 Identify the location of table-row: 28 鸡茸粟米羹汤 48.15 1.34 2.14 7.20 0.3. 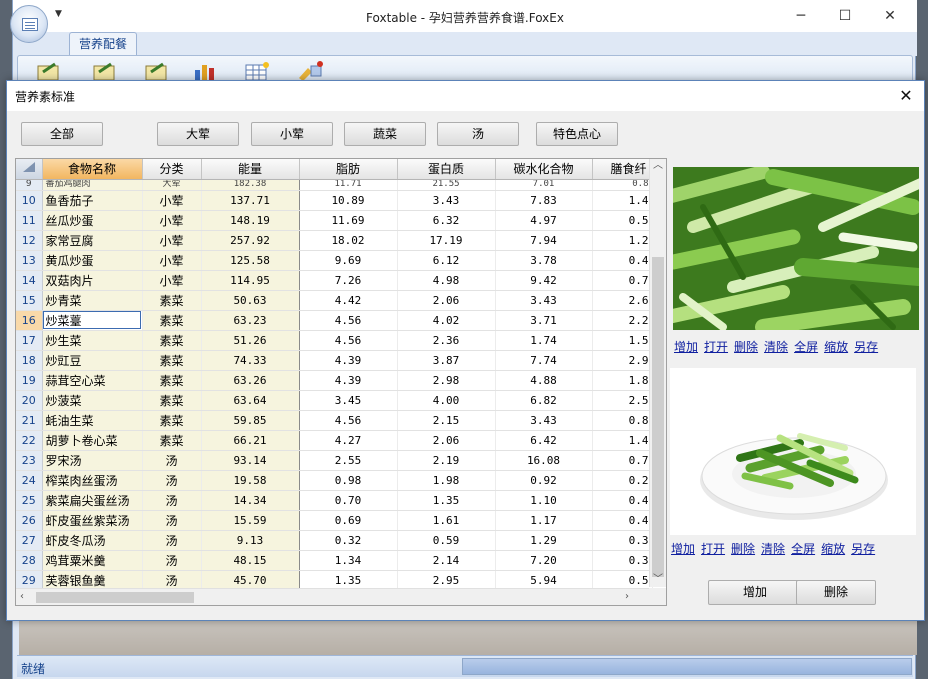
(334, 560).